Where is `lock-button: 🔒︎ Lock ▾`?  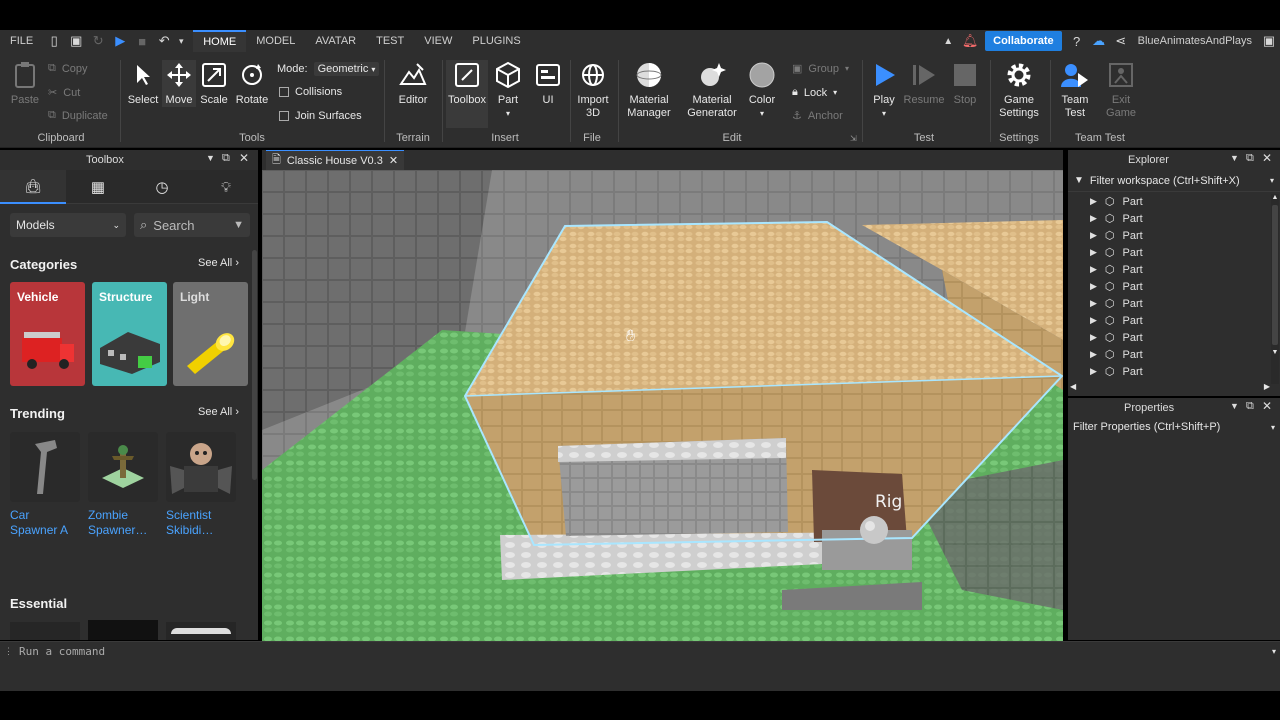 lock-button: 🔒︎ Lock ▾ is located at coordinates (814, 92).